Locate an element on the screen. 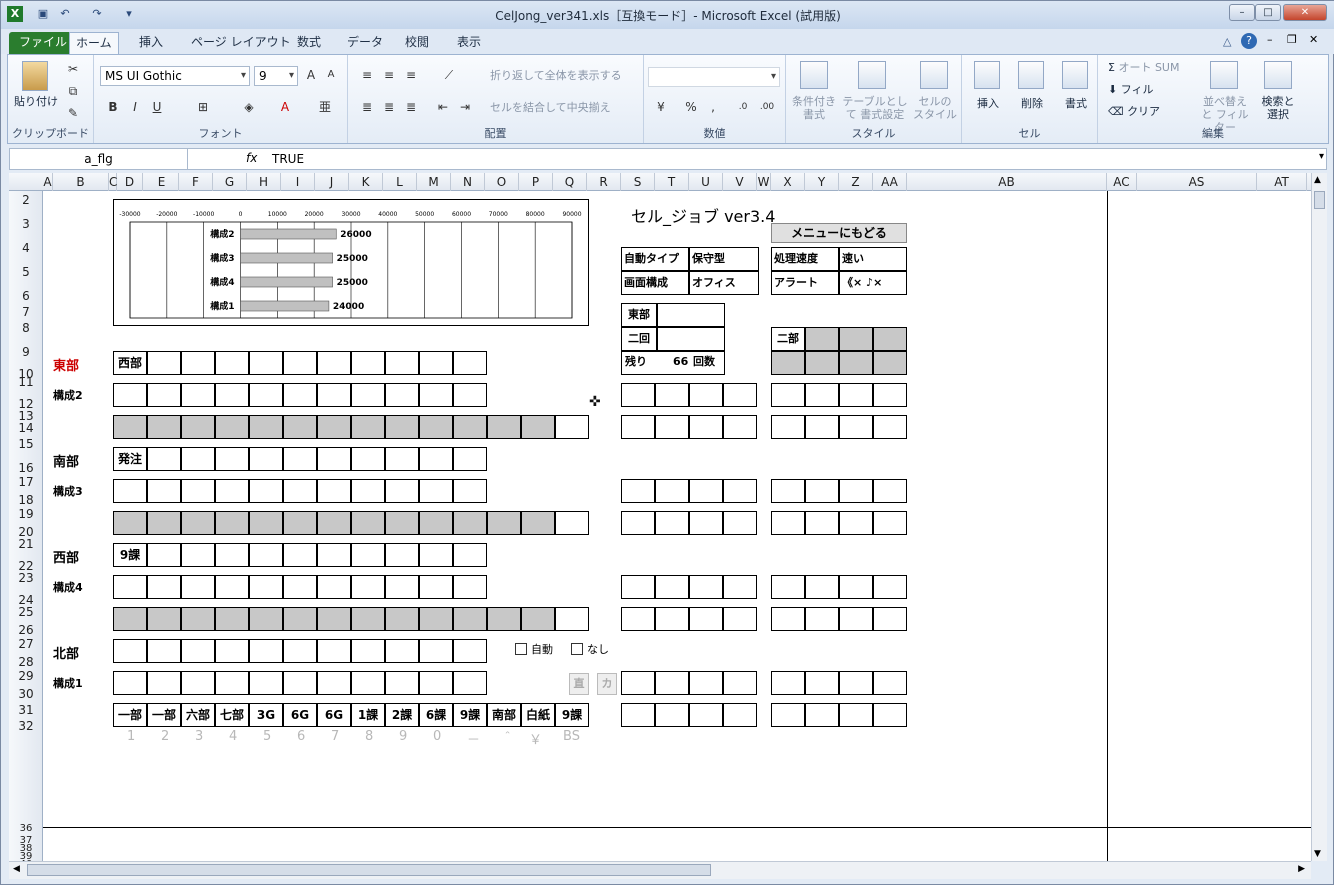  row-header: 21 is located at coordinates (26, 544).